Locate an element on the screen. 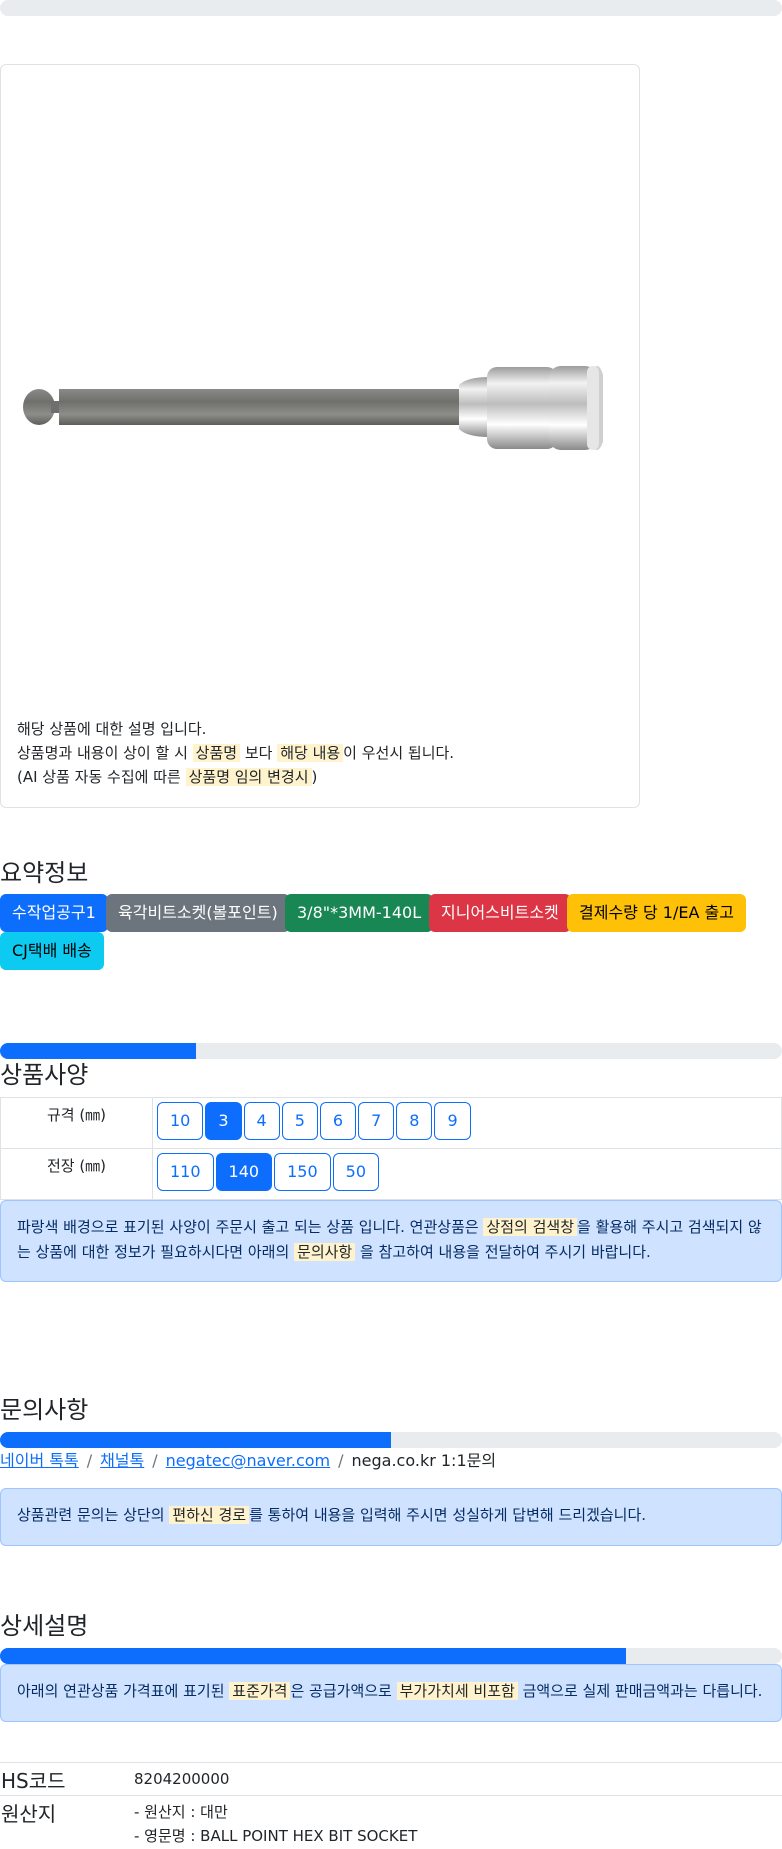 The width and height of the screenshot is (782, 1849). origin-english-name: - 영문명 : BALL POINT HEX BIT SOCKET is located at coordinates (457, 1836).